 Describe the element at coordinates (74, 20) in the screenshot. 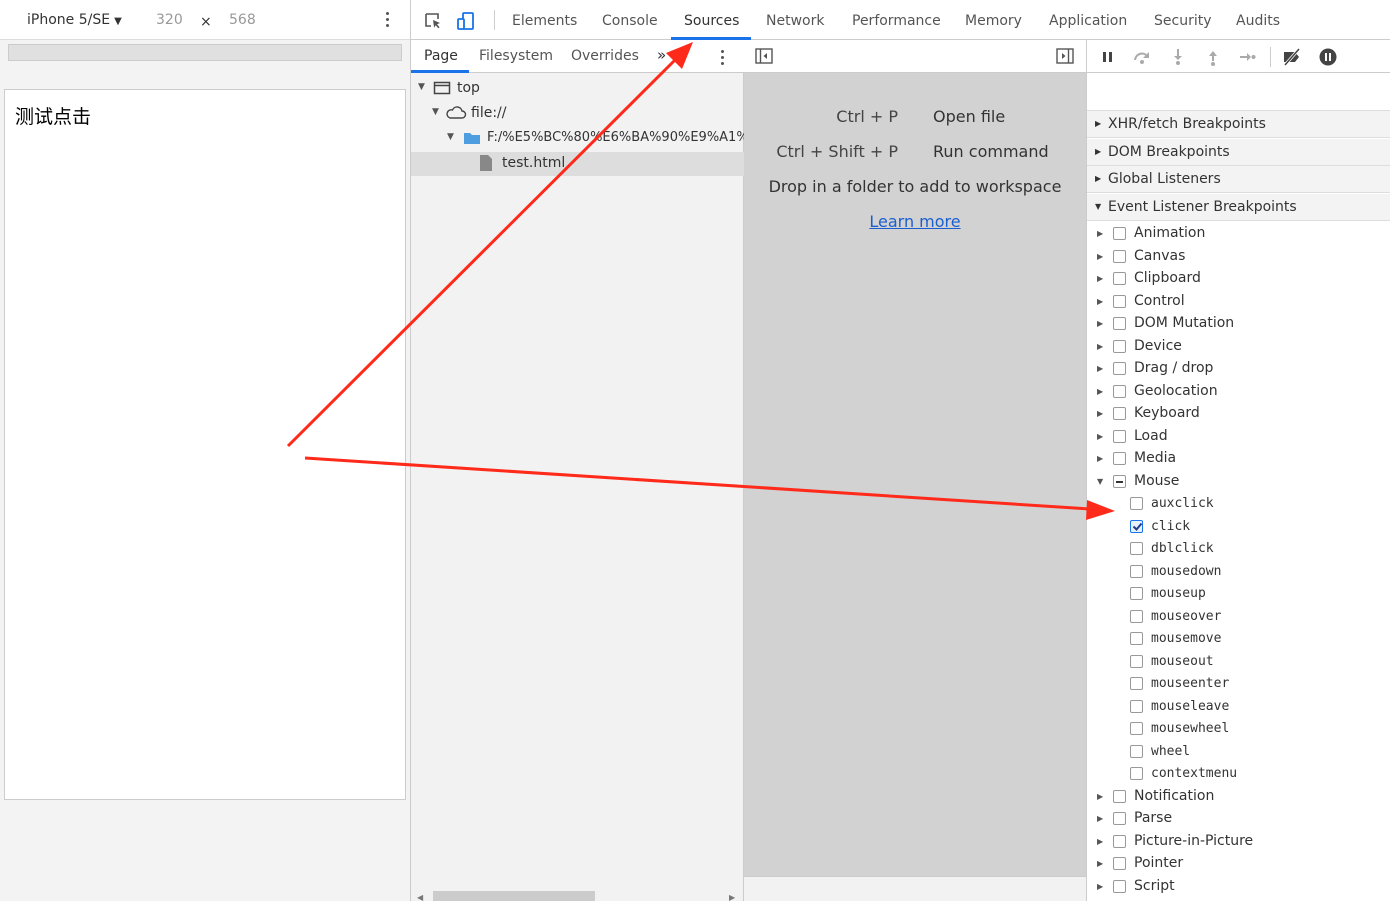

I see `device-selector: iPhone 5/SE ▼` at that location.